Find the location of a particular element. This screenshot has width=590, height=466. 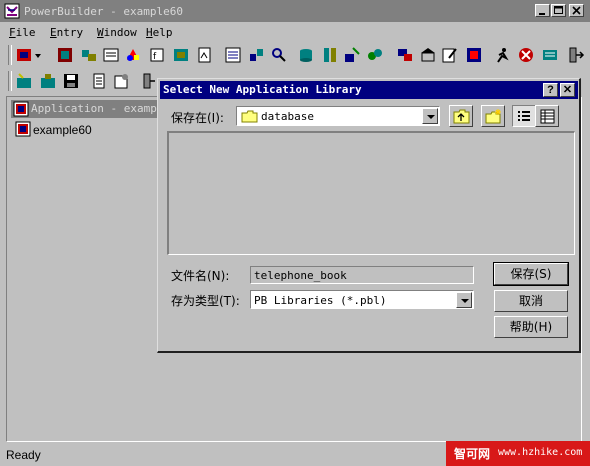

up-folder-icon is located at coordinates (461, 116).